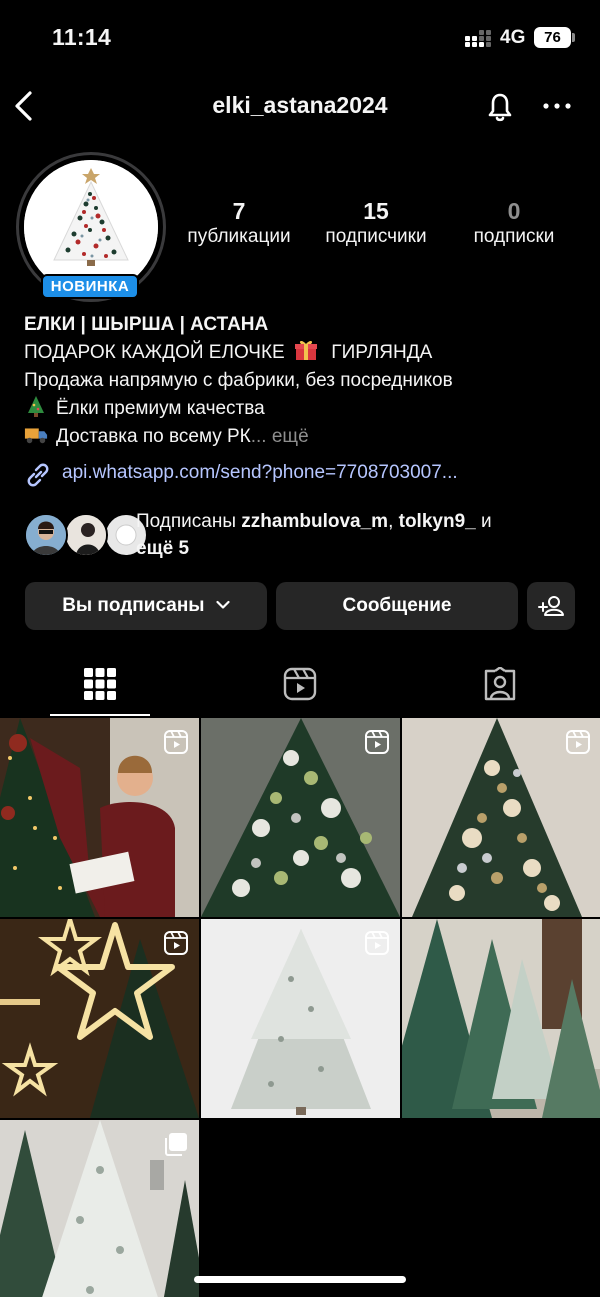  What do you see at coordinates (223, 604) in the screenshot?
I see `chevron-down-icon` at bounding box center [223, 604].